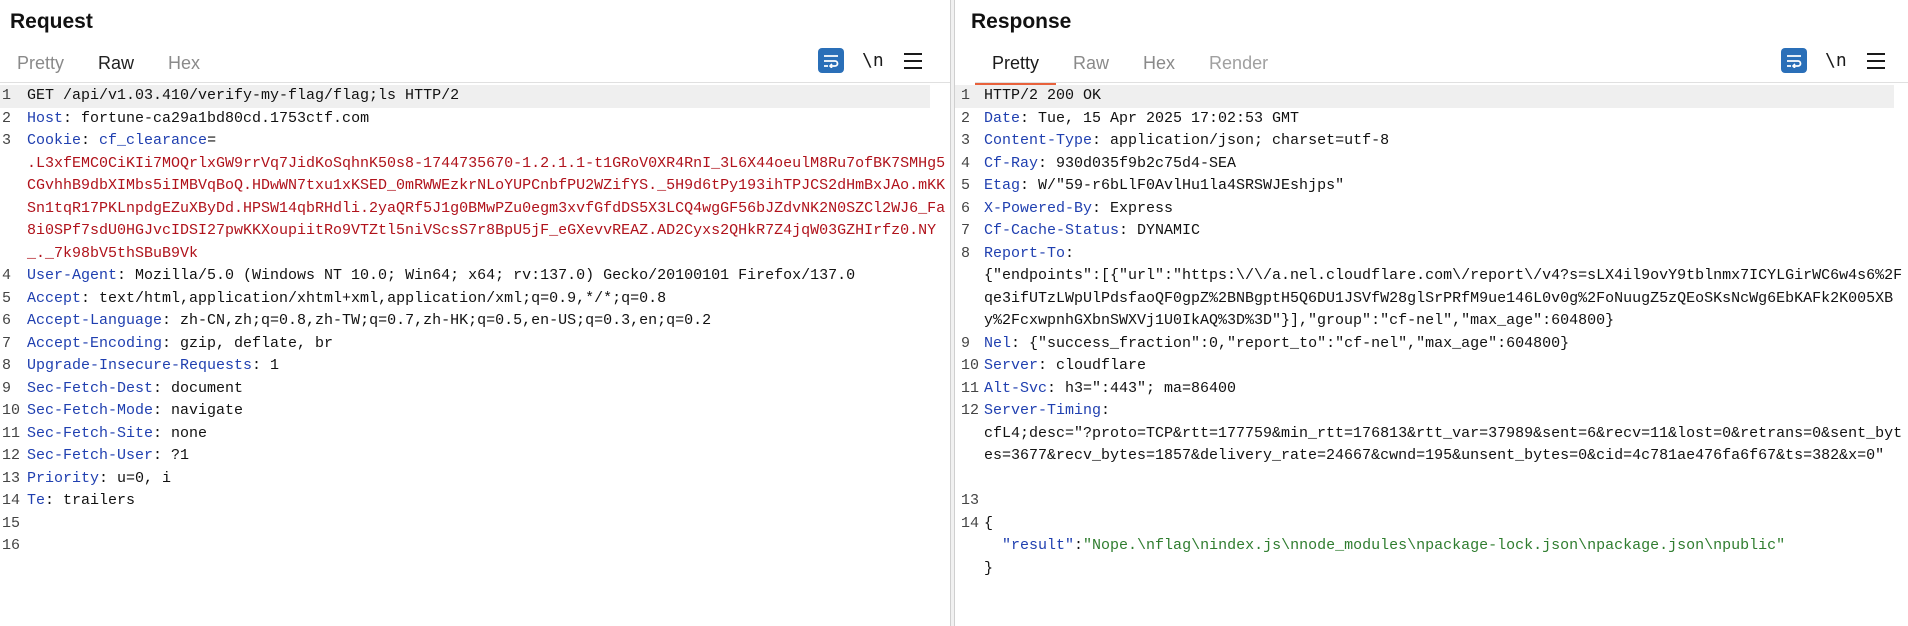 Image resolution: width=1908 pixels, height=626 pixels. What do you see at coordinates (7, 343) in the screenshot?
I see `line-number: 7` at bounding box center [7, 343].